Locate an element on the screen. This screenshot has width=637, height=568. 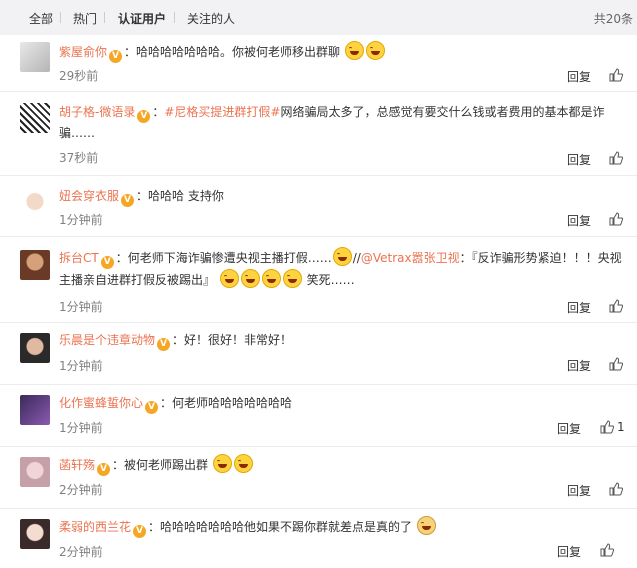
topic-link: #尼格买提进群打假# is located at coordinates (222, 112).